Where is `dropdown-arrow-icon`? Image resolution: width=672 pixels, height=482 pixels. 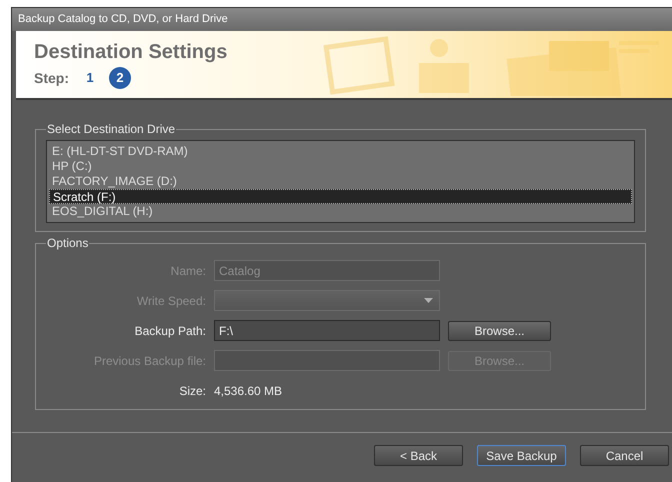
dropdown-arrow-icon is located at coordinates (428, 300).